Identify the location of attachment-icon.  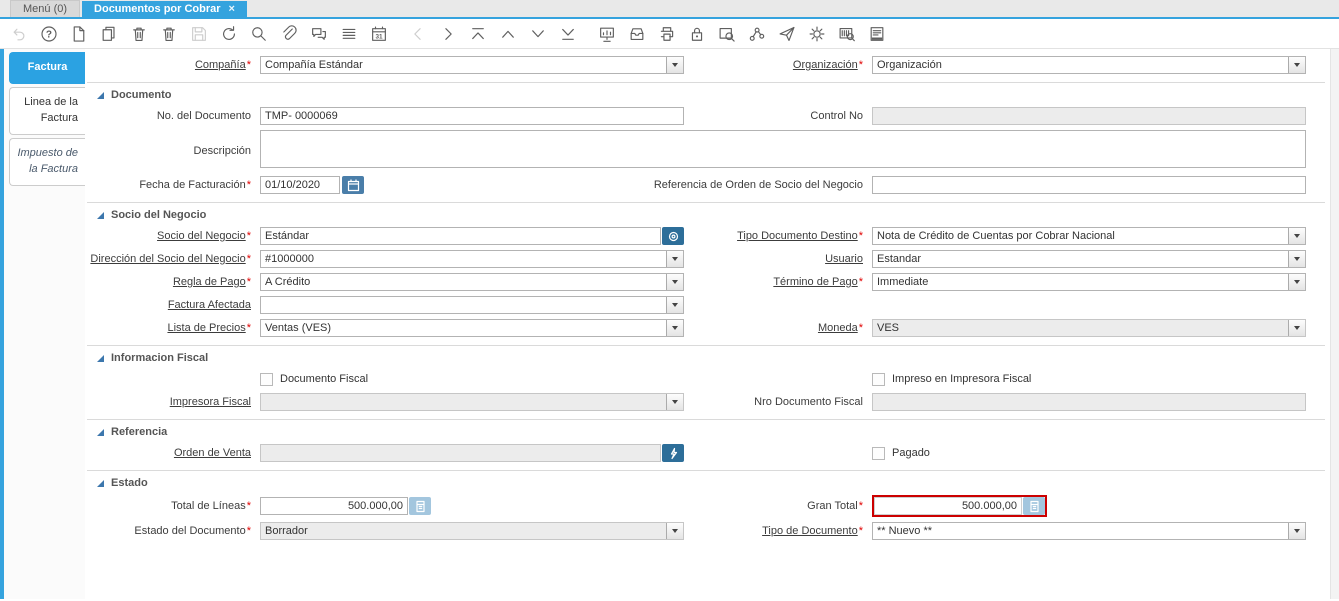
(289, 34).